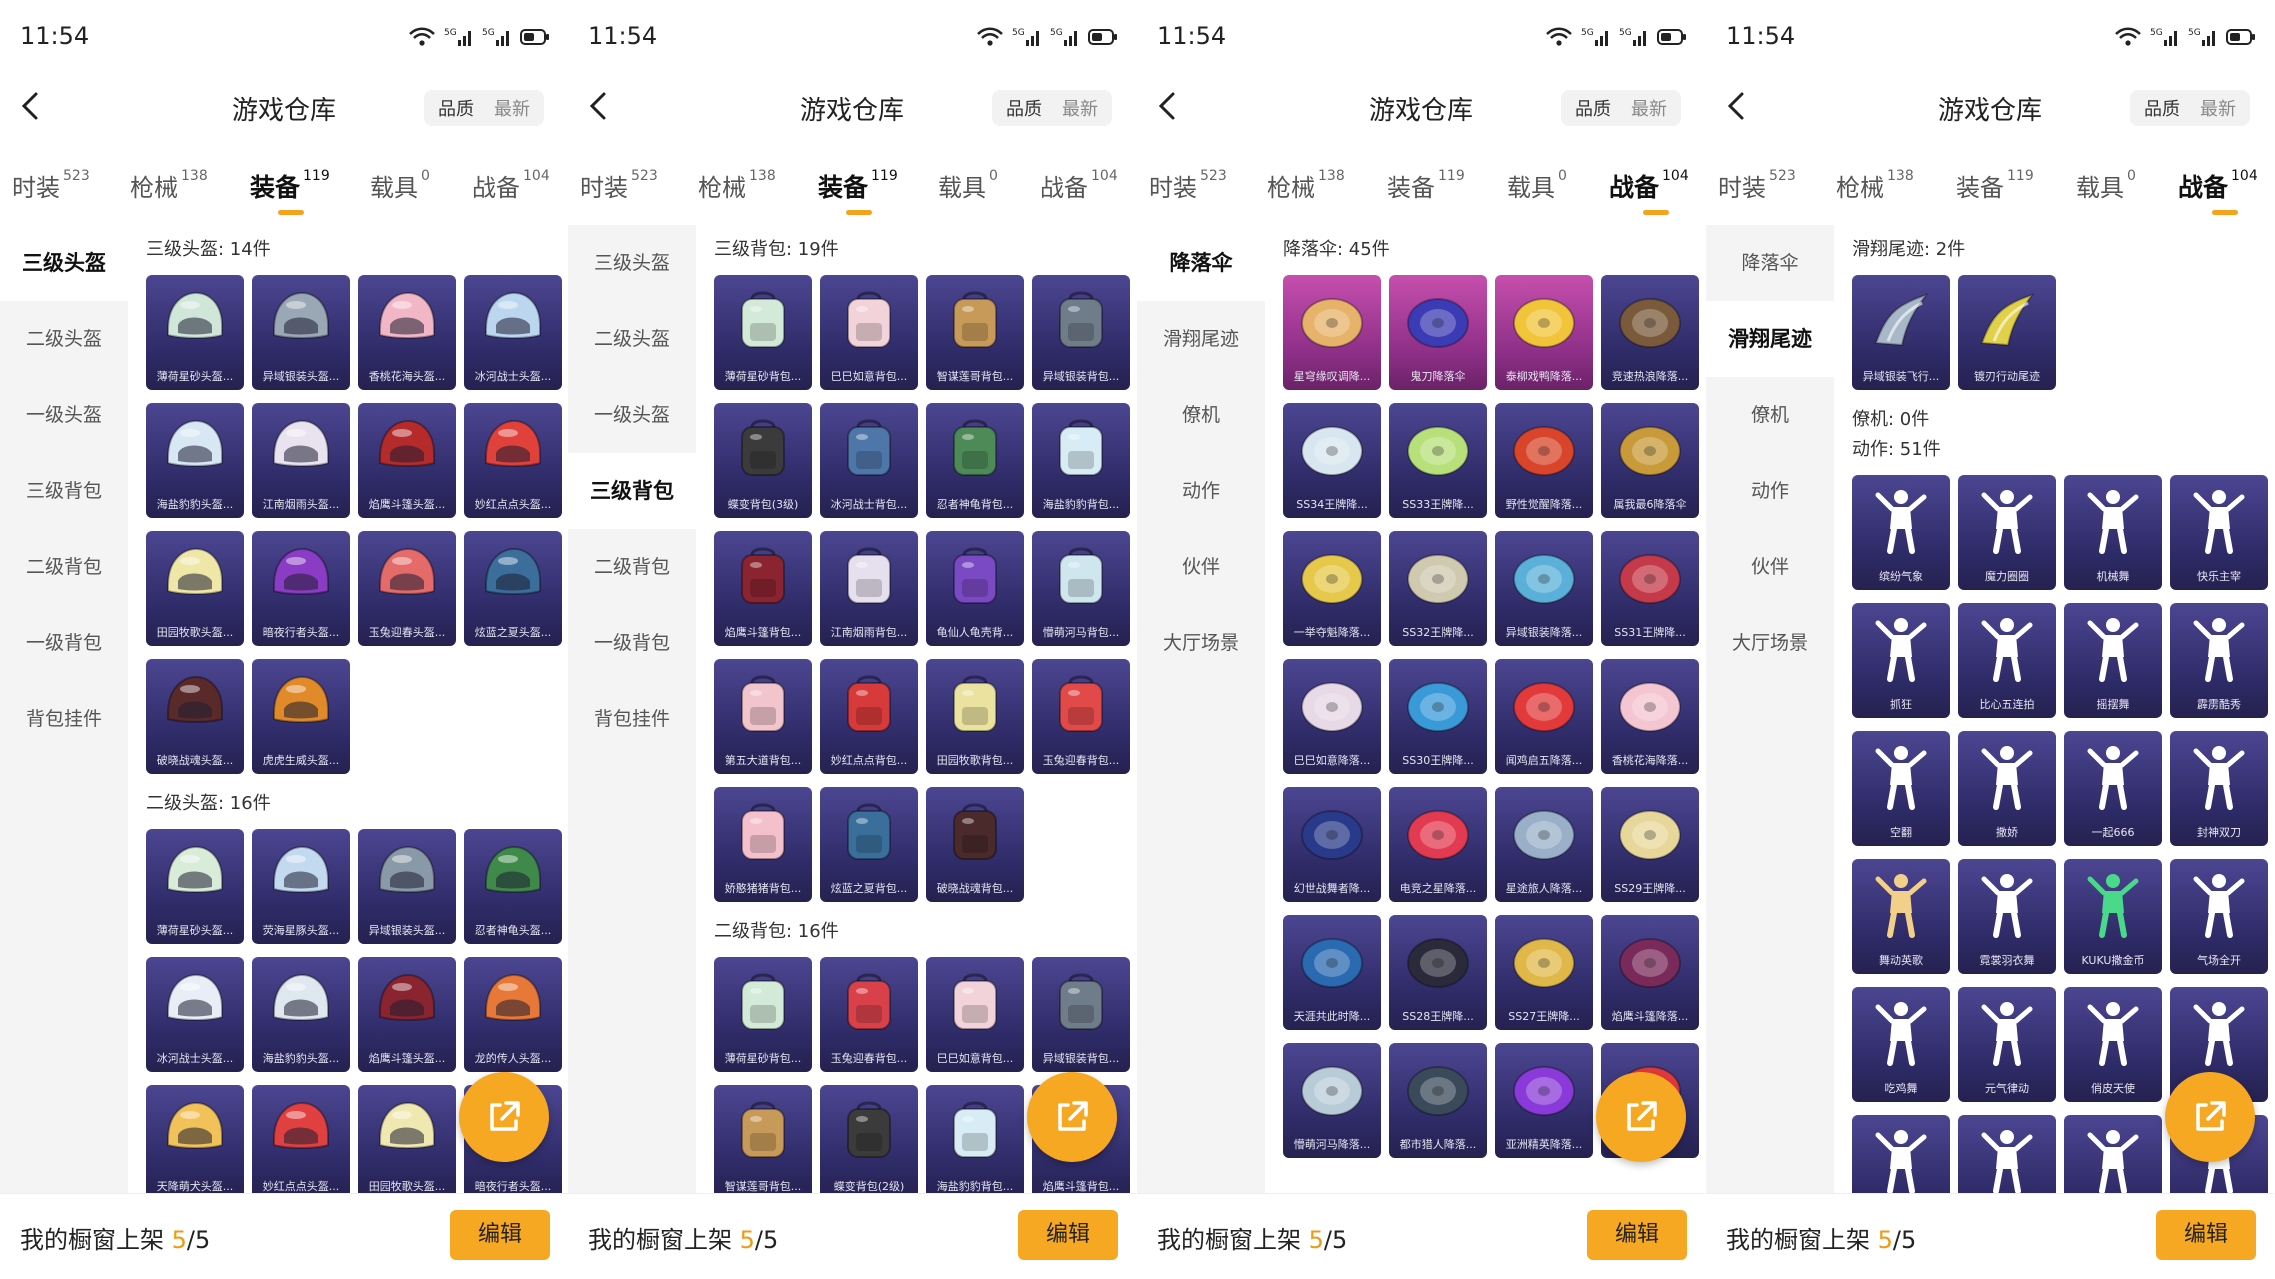 This screenshot has height=1279, width=2275. What do you see at coordinates (2219, 660) in the screenshot?
I see `item-tile: 霹雳酷秀` at bounding box center [2219, 660].